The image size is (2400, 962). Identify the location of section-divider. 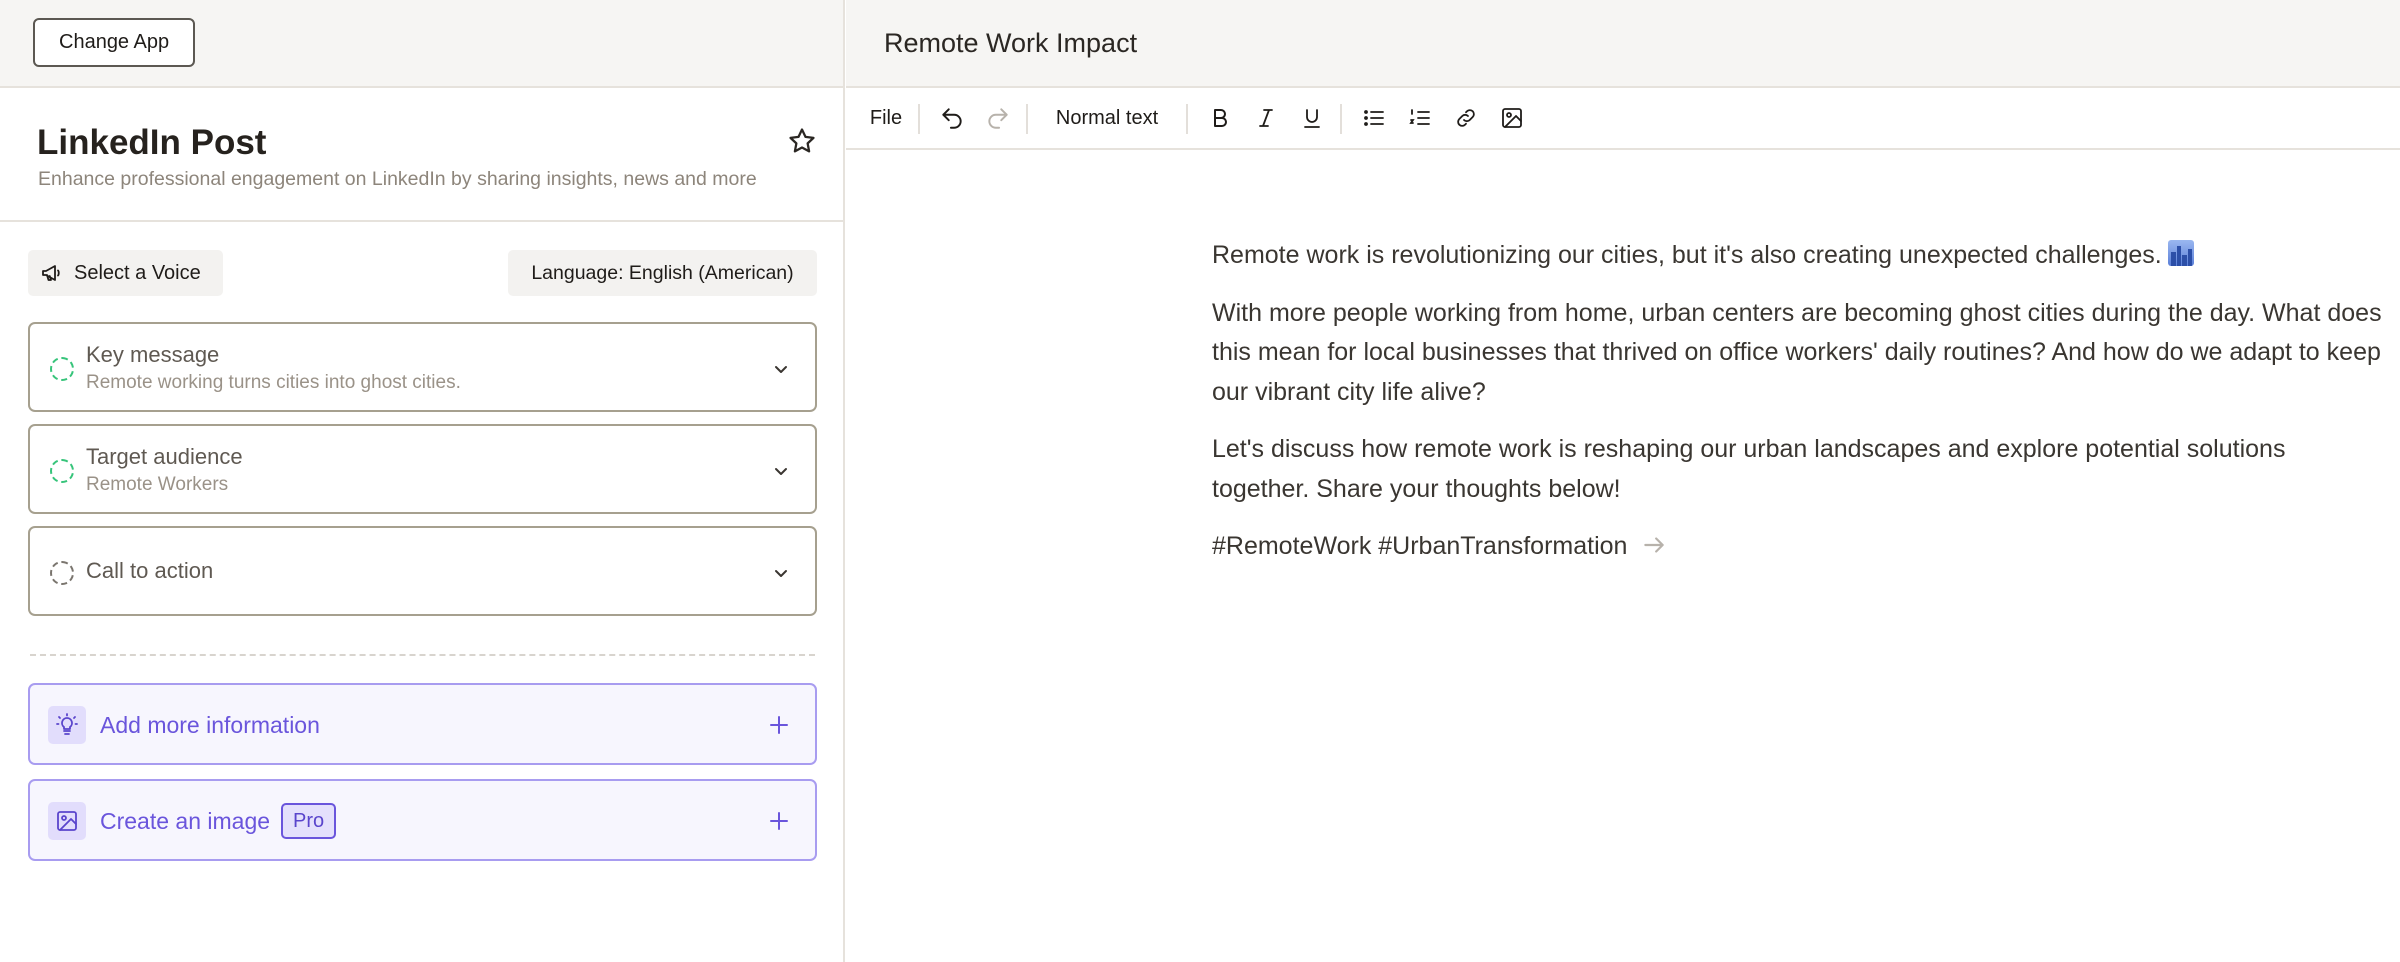
(422, 655).